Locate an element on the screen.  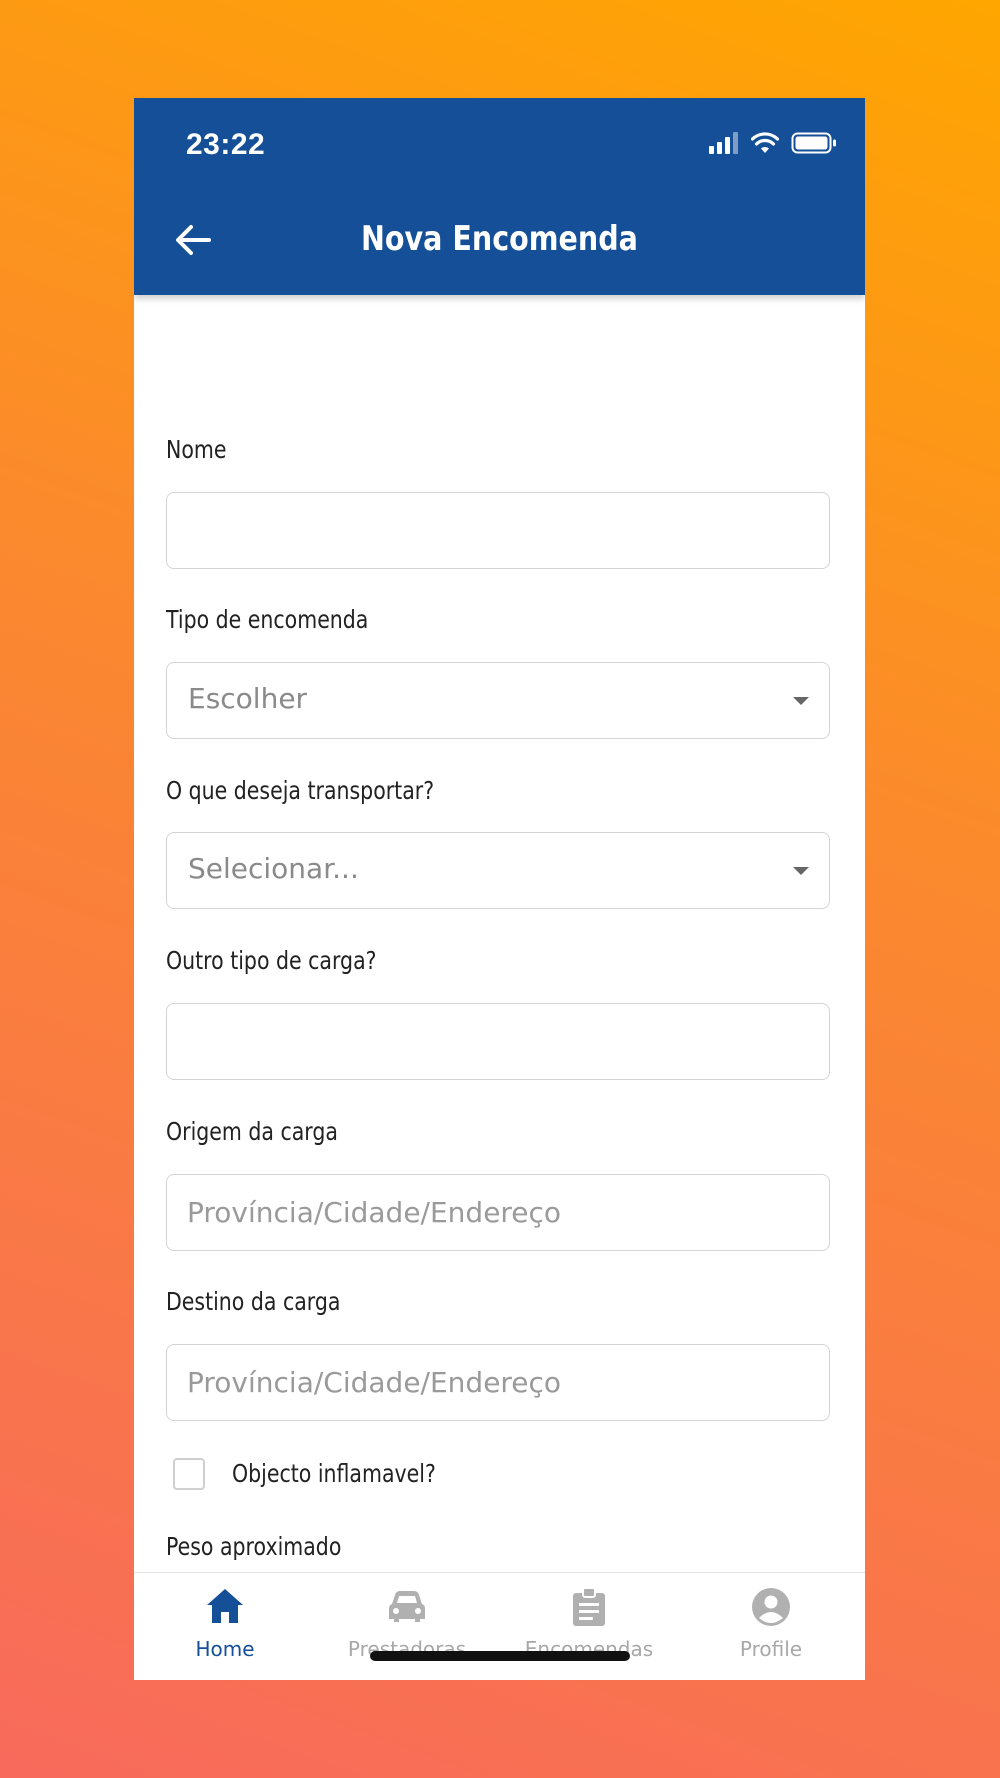
app-header: 23:22 Nova Encomenda is located at coordinates (499, 196).